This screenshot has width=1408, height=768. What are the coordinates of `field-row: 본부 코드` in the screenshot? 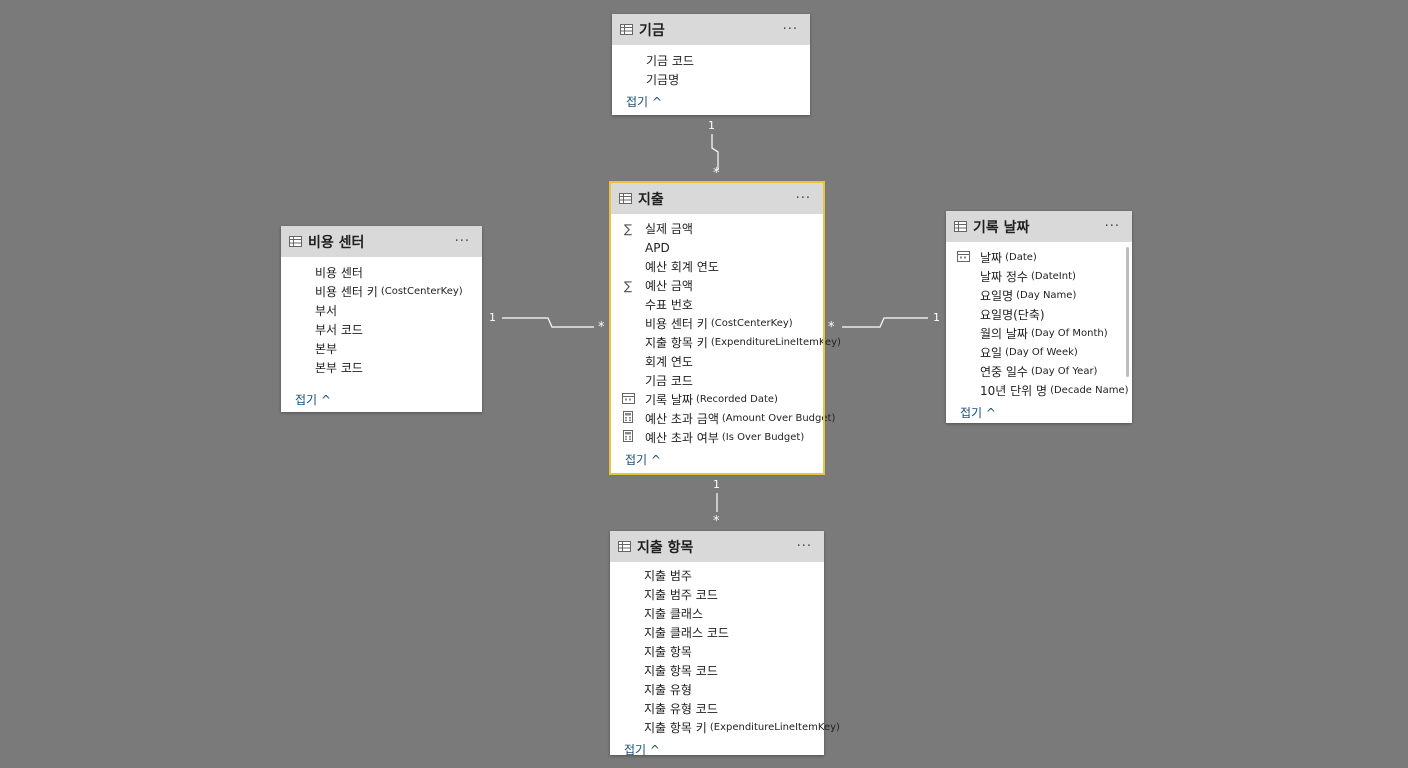 It's located at (381, 367).